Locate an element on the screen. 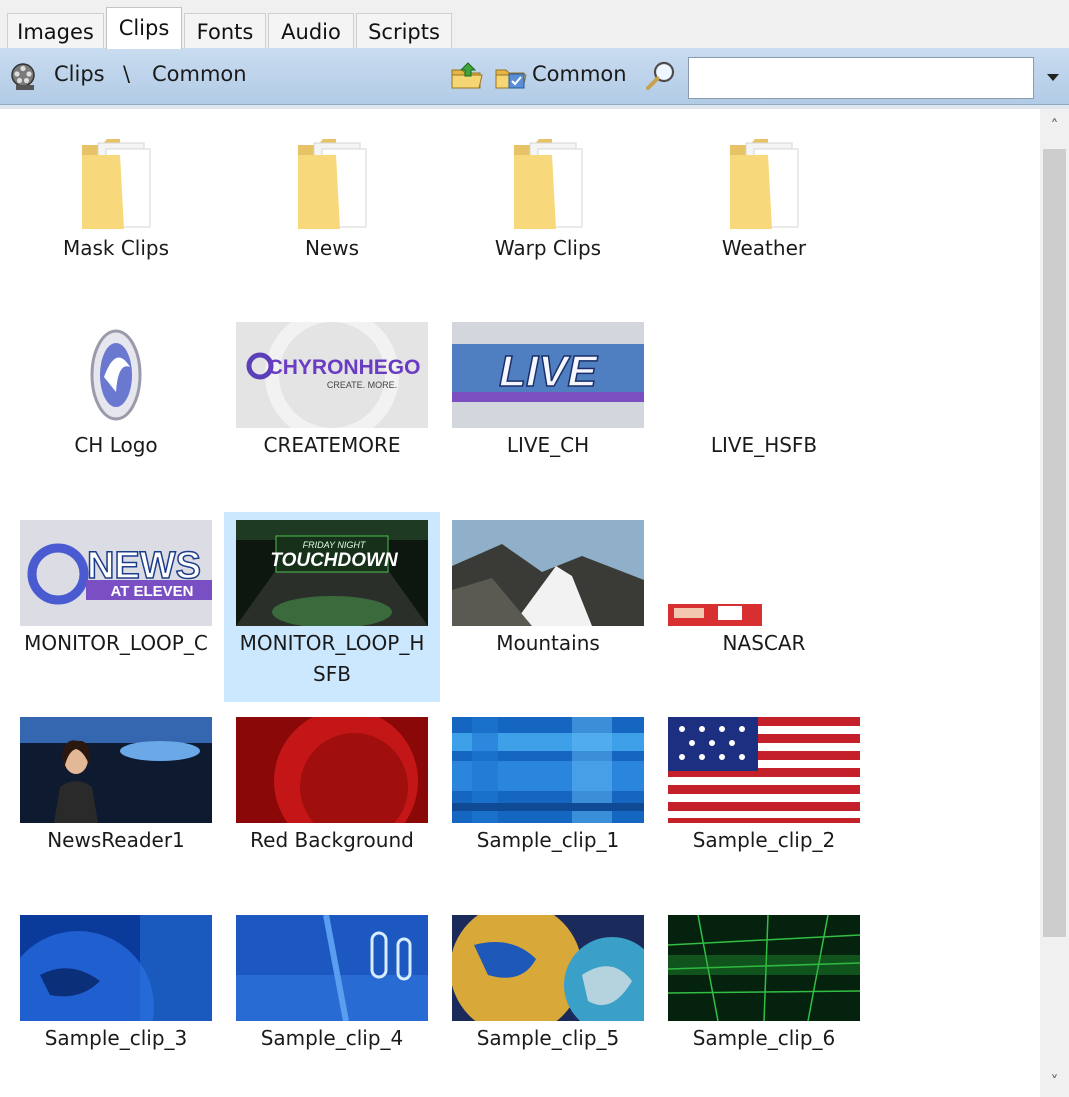 The image size is (1069, 1097). scroll-thumb is located at coordinates (1054, 543).